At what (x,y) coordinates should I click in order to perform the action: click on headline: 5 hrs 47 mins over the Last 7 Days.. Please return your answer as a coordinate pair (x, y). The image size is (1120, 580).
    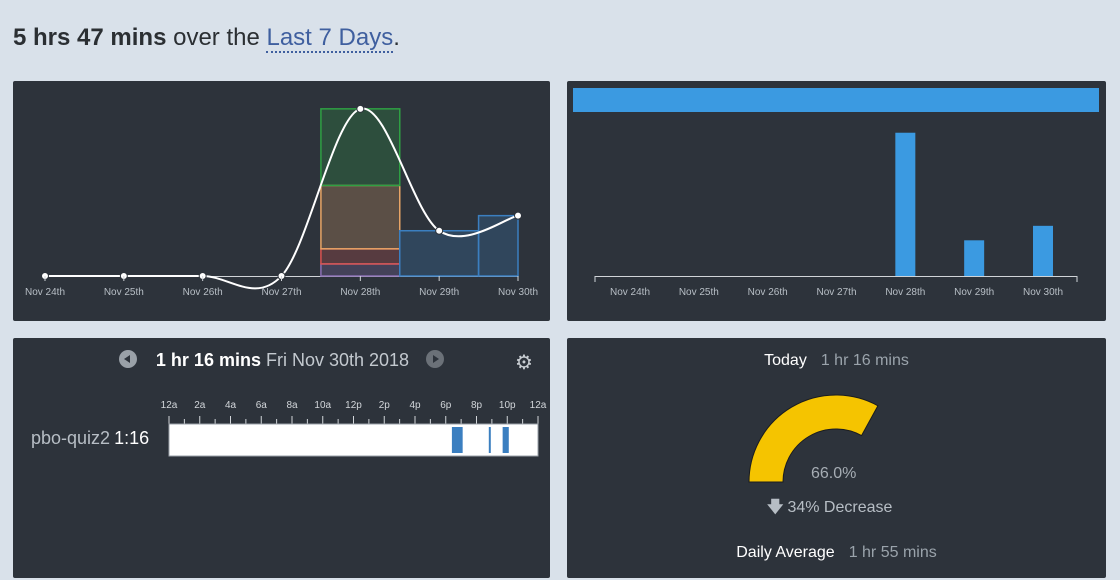
    Looking at the image, I should click on (206, 38).